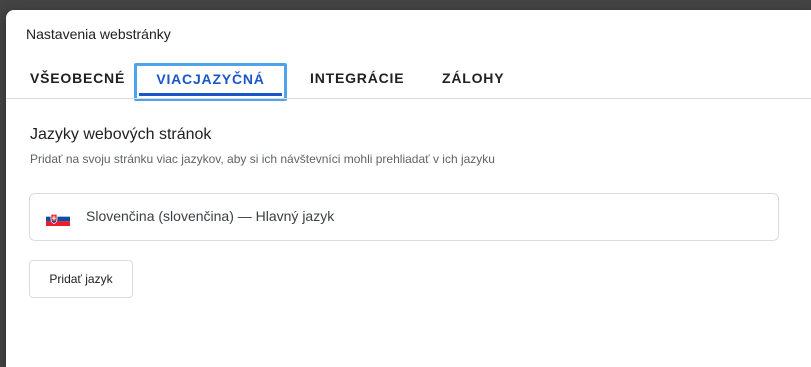 Image resolution: width=811 pixels, height=367 pixels. What do you see at coordinates (81, 279) in the screenshot?
I see `add-language-button: Pridať jazyk` at bounding box center [81, 279].